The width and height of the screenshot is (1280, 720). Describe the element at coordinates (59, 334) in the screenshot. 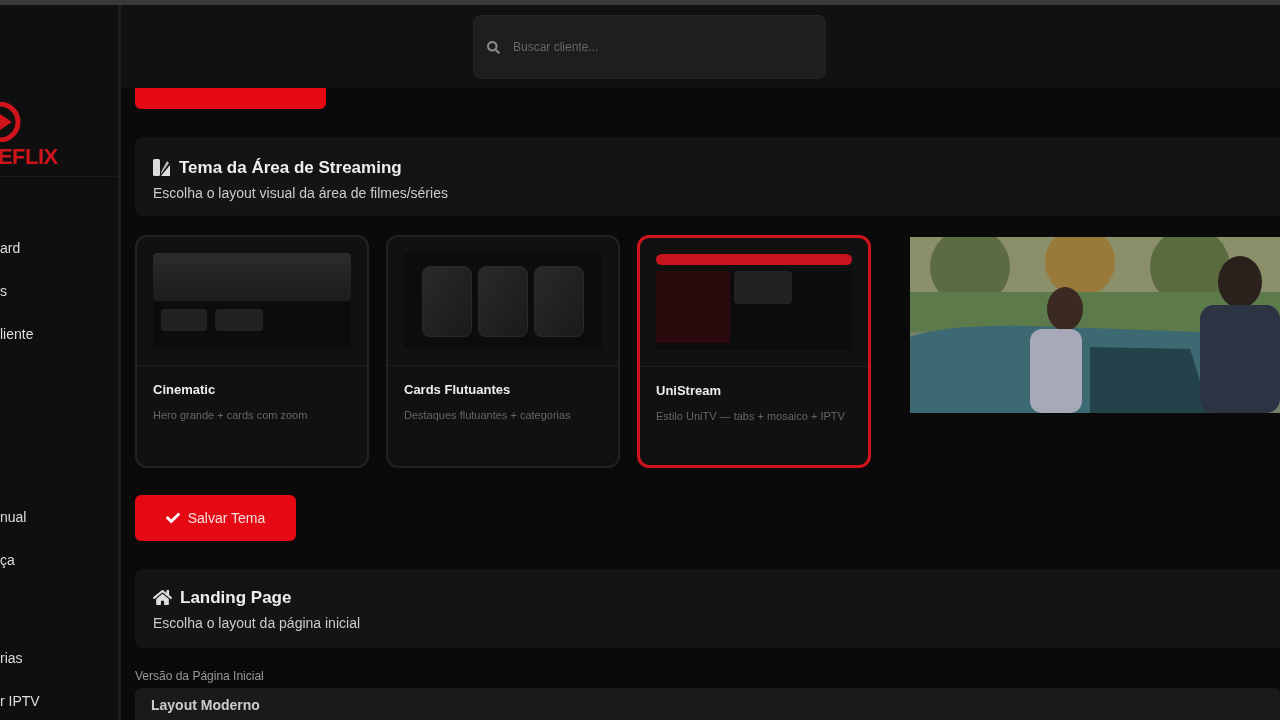

I see `sidebar-item: liente` at that location.